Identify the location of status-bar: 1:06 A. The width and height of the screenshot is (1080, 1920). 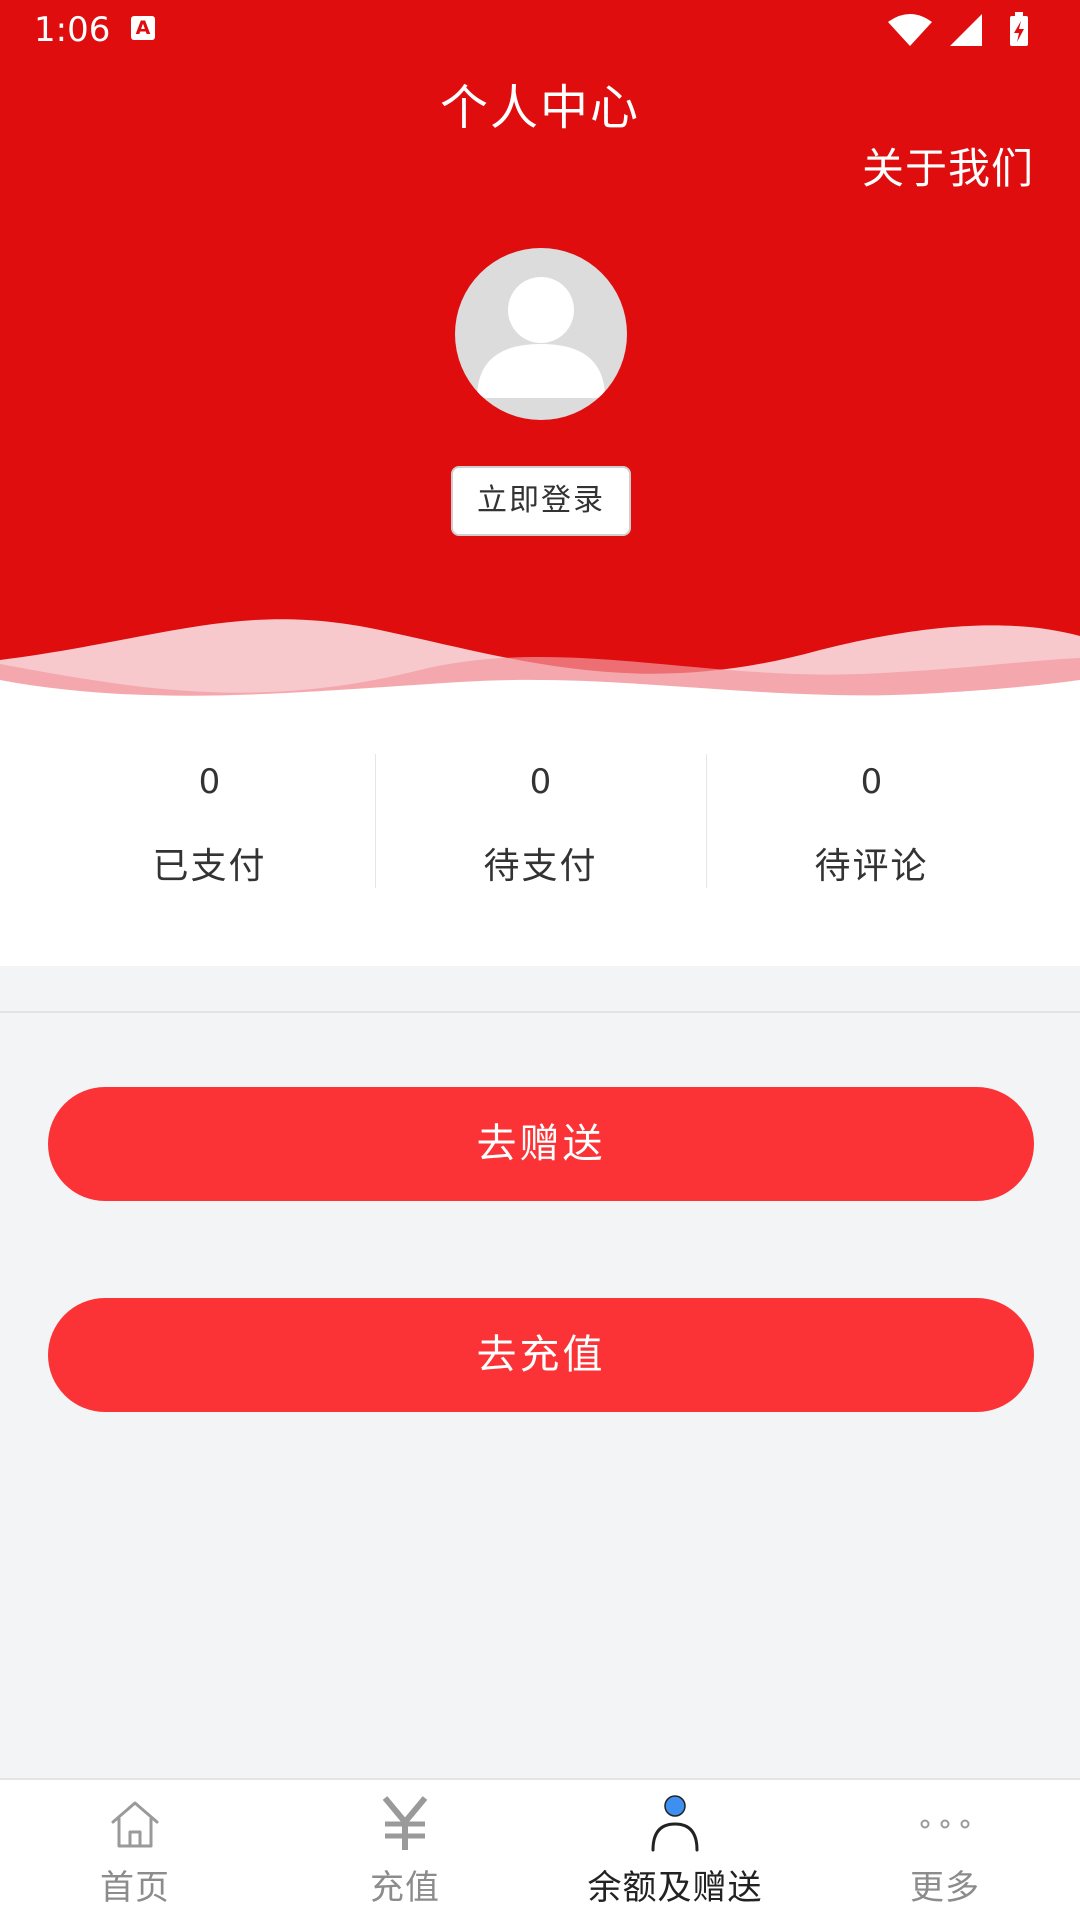
(540, 30).